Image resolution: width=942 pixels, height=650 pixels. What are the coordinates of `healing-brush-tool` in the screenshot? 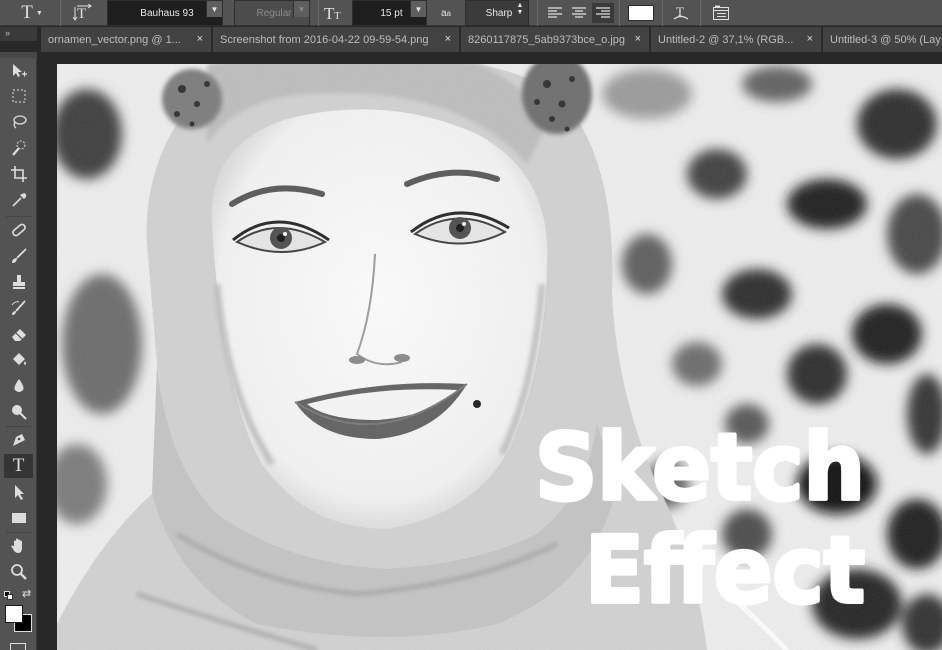 It's located at (18, 230).